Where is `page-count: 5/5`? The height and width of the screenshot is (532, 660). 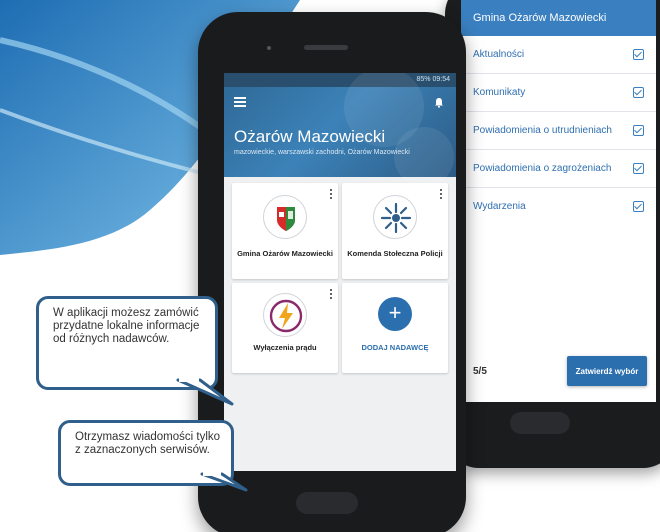 page-count: 5/5 is located at coordinates (480, 371).